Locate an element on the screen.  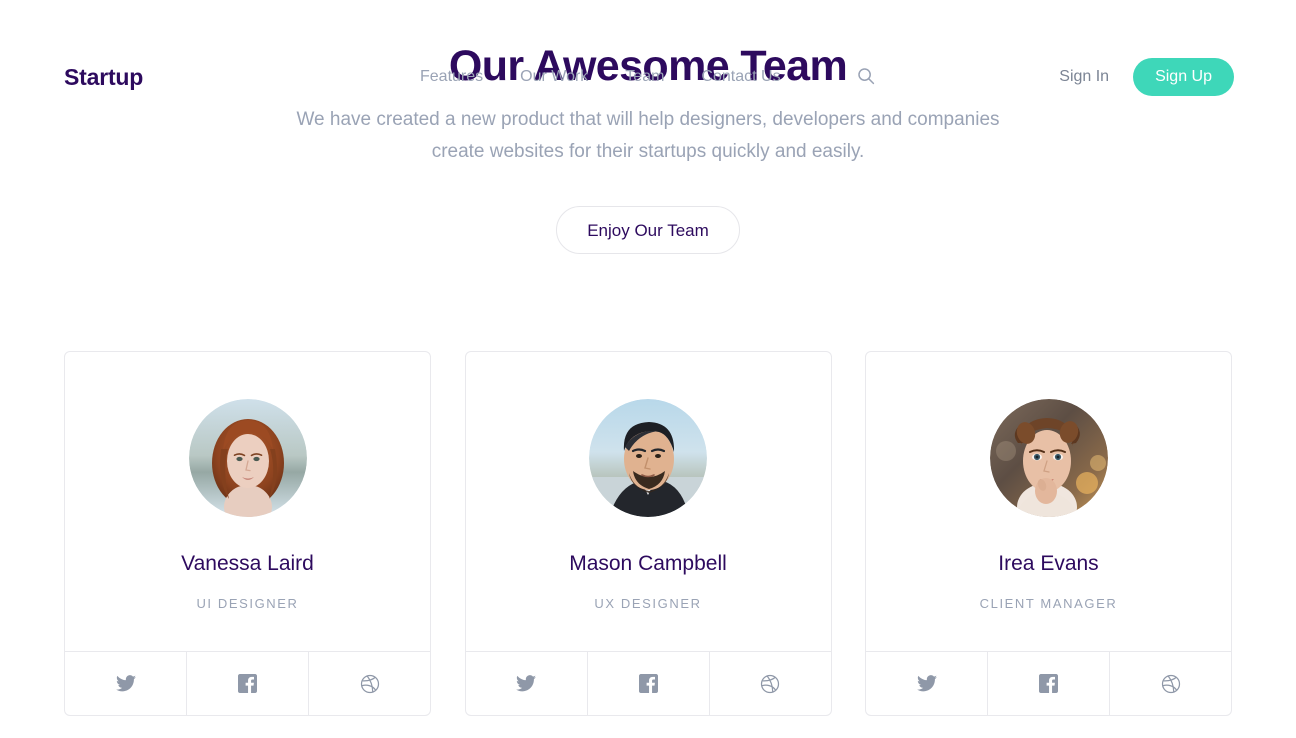
team-card-body: Irea Evans CLIENT MANAGER is located at coordinates (1048, 501).